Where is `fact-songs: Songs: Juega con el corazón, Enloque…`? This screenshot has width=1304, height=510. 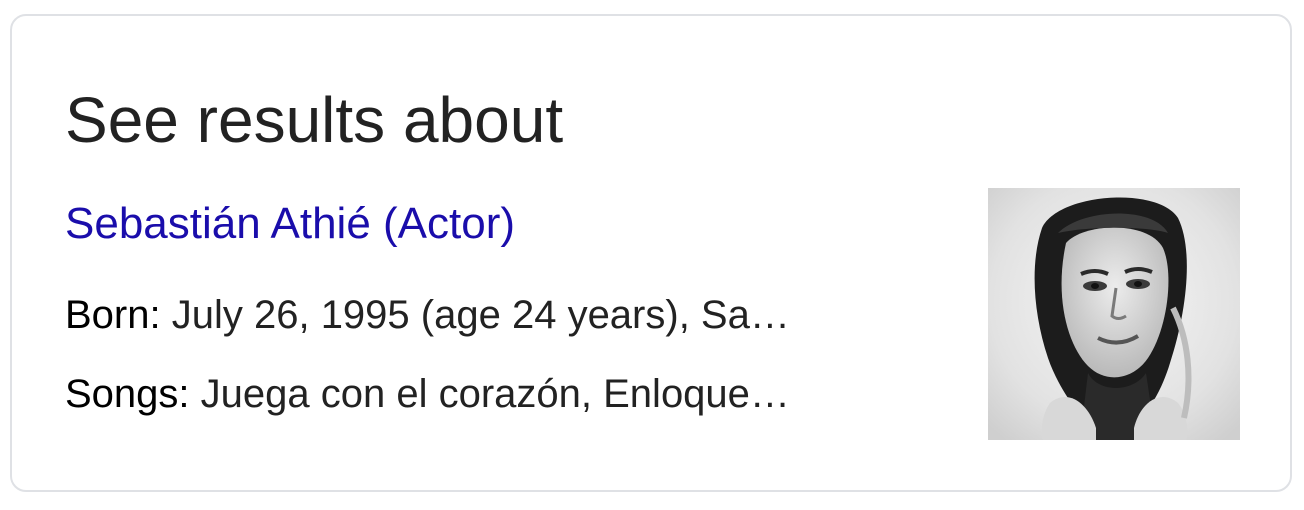
fact-songs: Songs: Juega con el corazón, Enloque… is located at coordinates (510, 394).